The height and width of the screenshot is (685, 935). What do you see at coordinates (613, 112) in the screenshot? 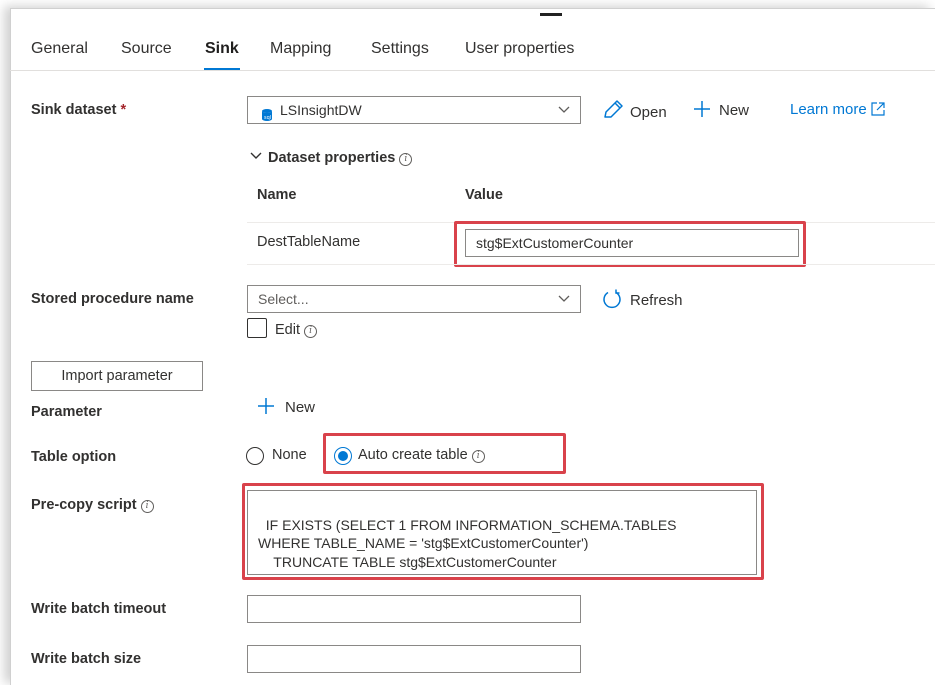
I see `pencil-icon` at bounding box center [613, 112].